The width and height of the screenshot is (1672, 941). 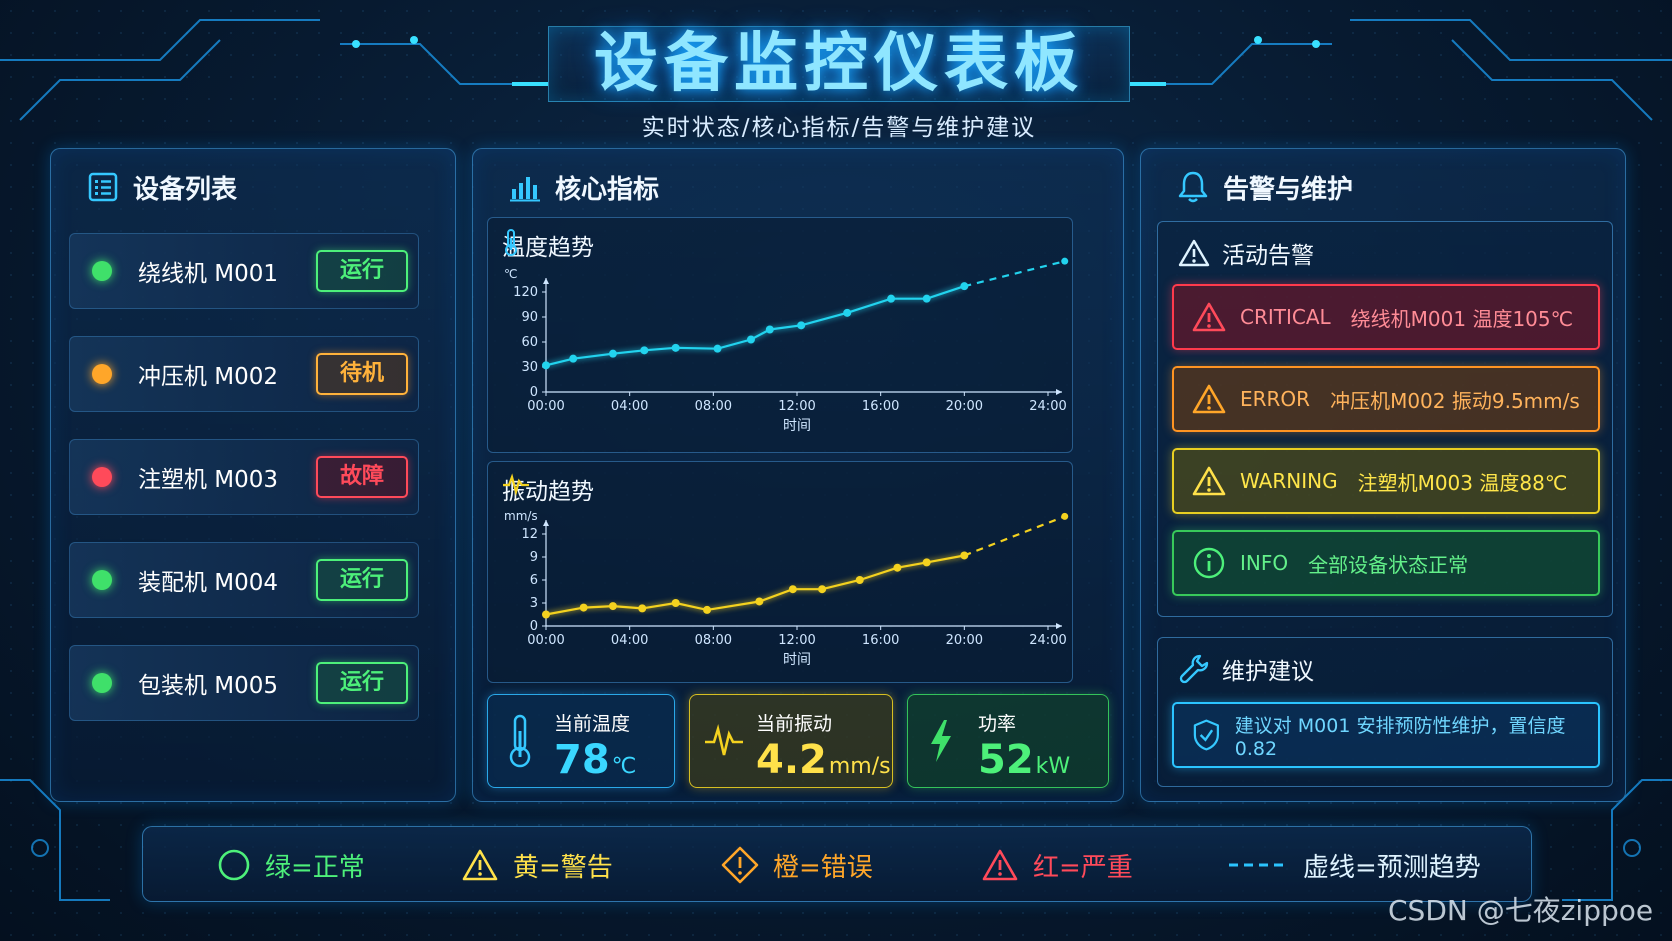 What do you see at coordinates (1268, 672) in the screenshot?
I see `maintenance-title: 维护建议` at bounding box center [1268, 672].